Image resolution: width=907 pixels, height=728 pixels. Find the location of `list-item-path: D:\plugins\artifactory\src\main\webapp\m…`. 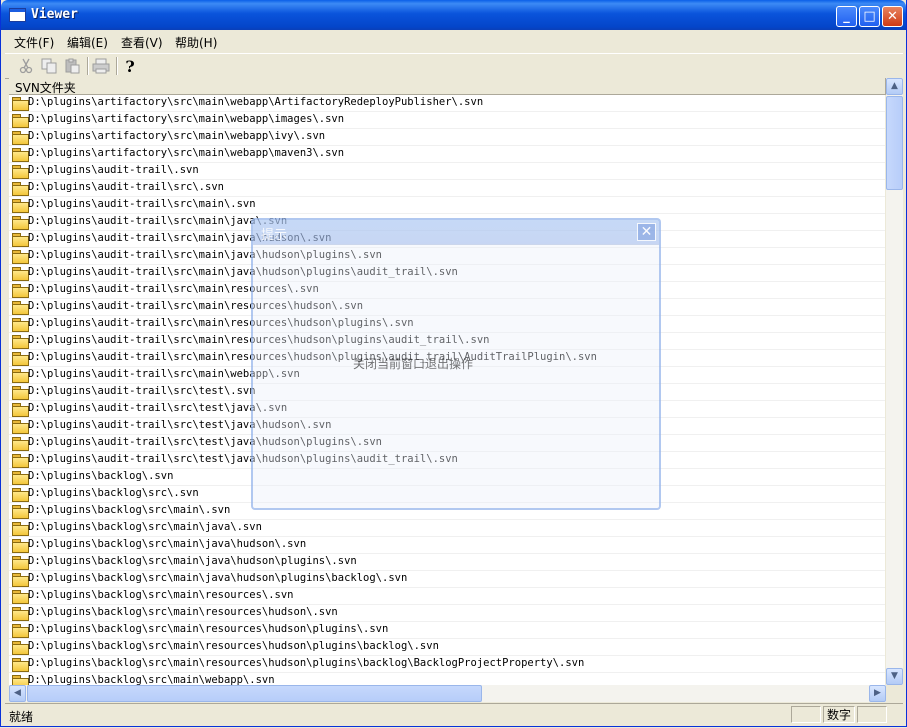

list-item-path: D:\plugins\artifactory\src\main\webapp\m… is located at coordinates (186, 153).